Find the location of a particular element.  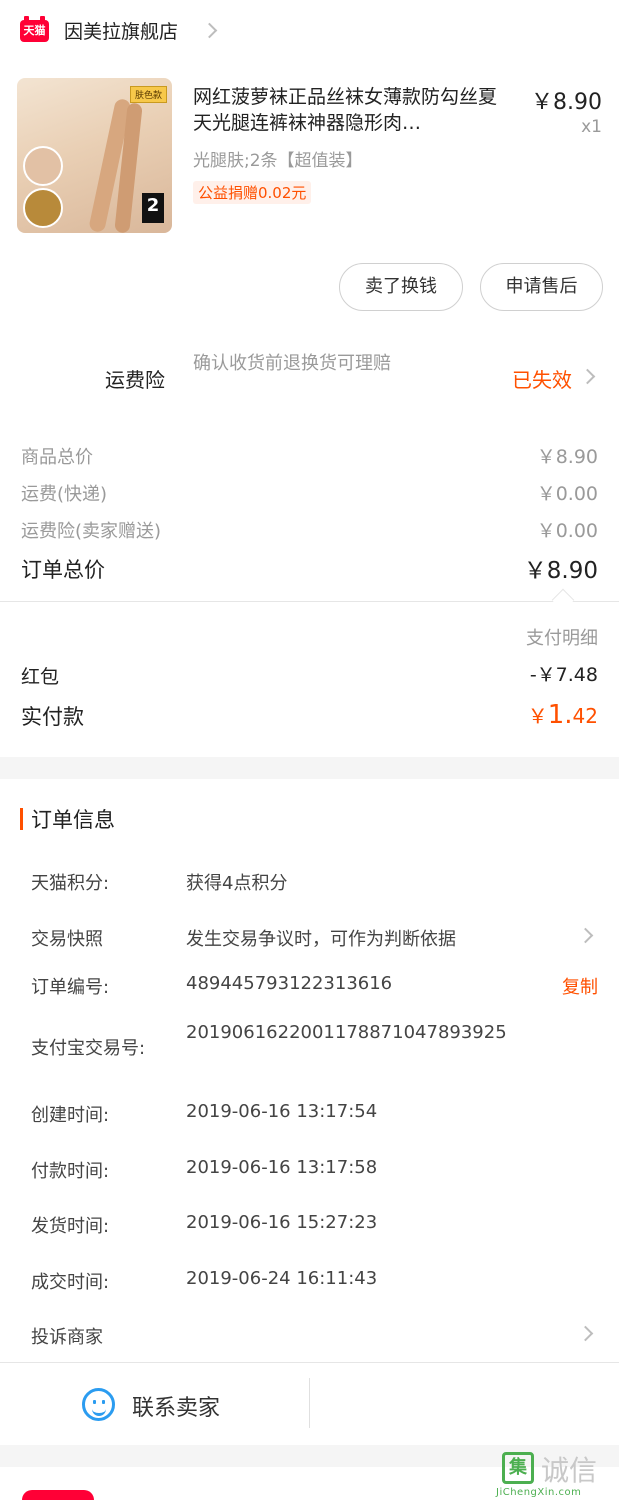

chat-smile-icon is located at coordinates (98, 1404).